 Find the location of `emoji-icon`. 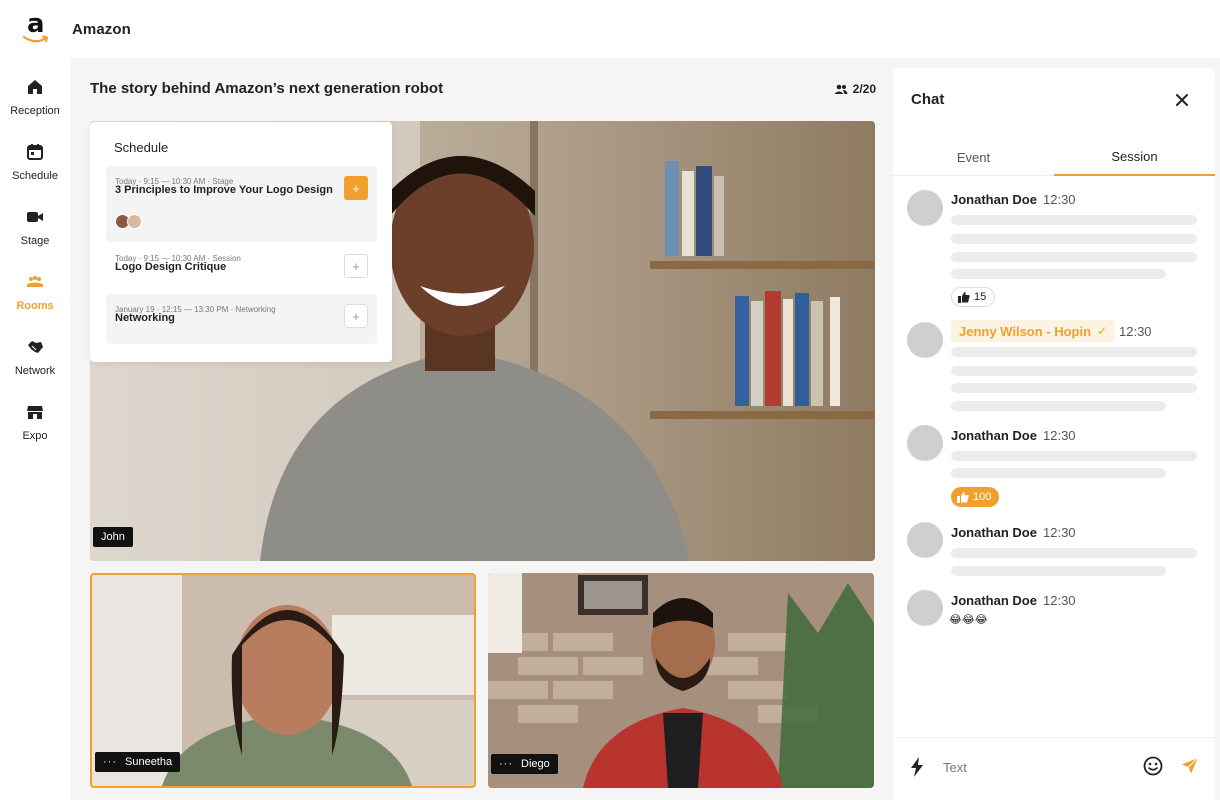

emoji-icon is located at coordinates (1153, 766).